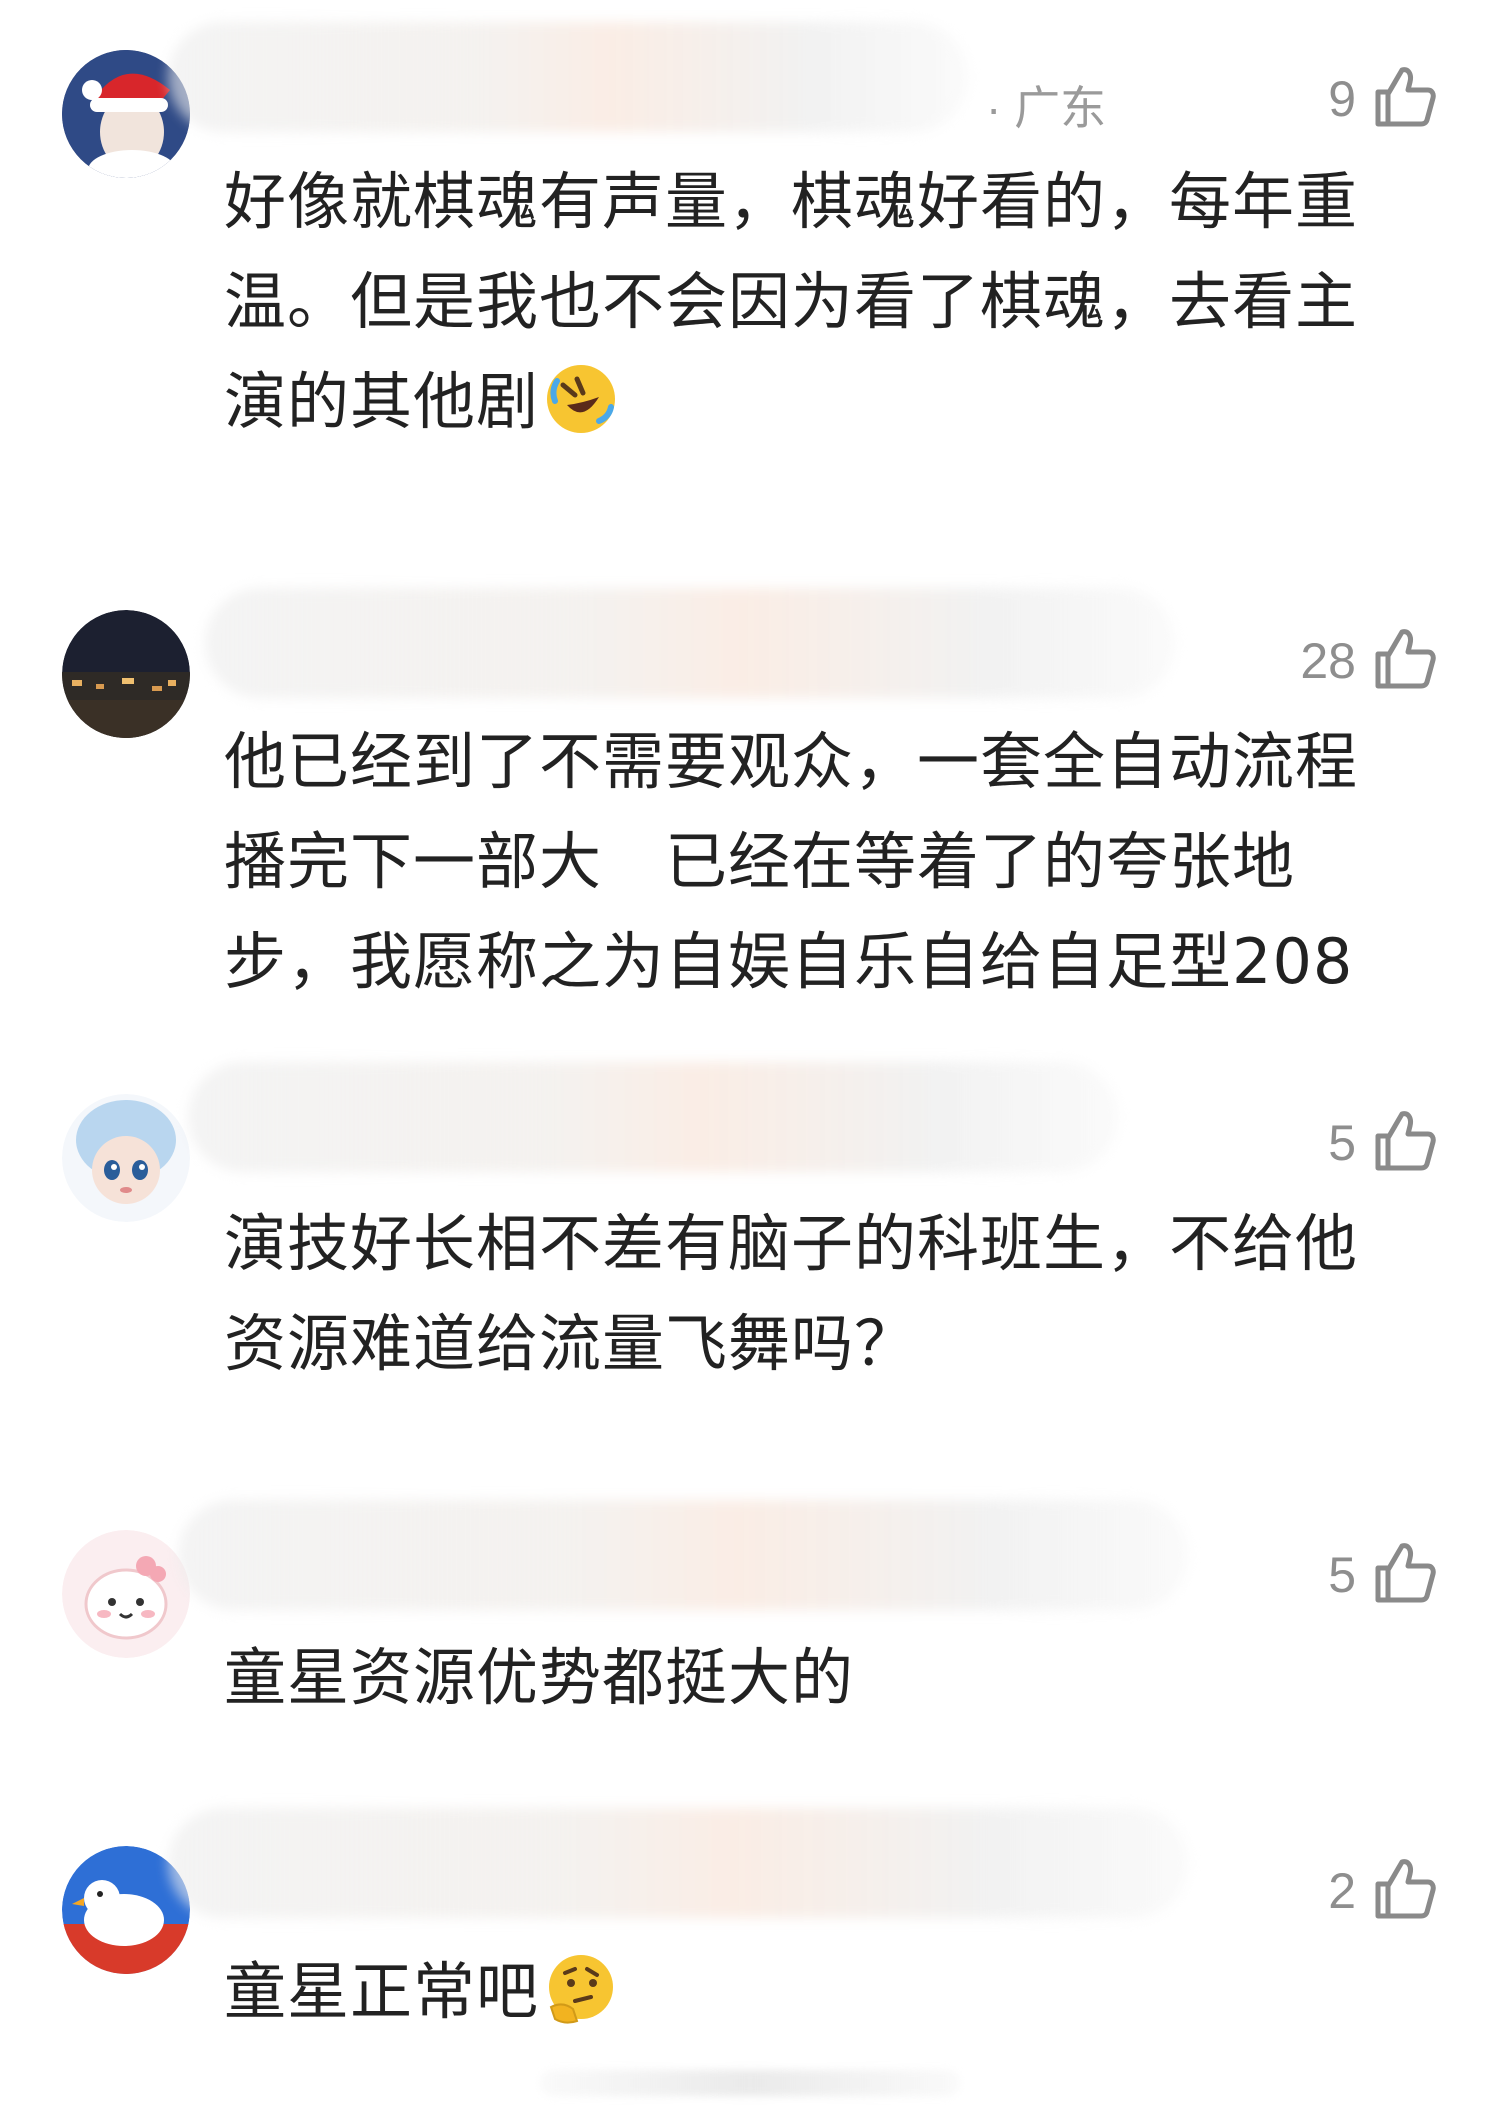 The image size is (1496, 2108). Describe the element at coordinates (581, 1989) in the screenshot. I see `thinking-face-icon` at that location.